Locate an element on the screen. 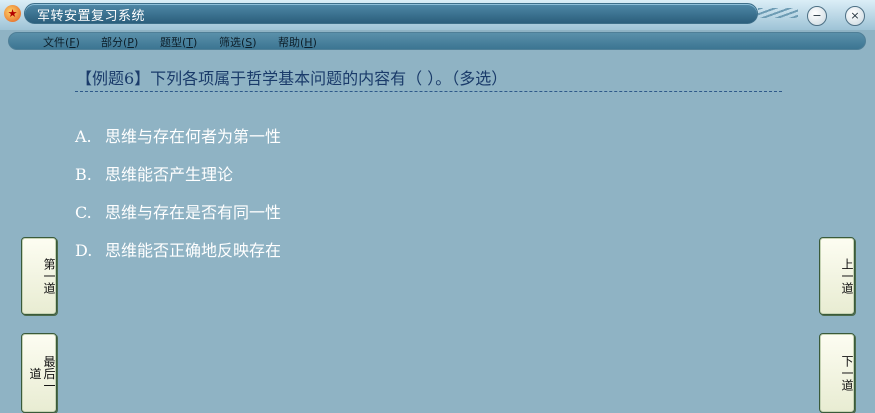  first-question-label: 第一道 is located at coordinates (49, 276).